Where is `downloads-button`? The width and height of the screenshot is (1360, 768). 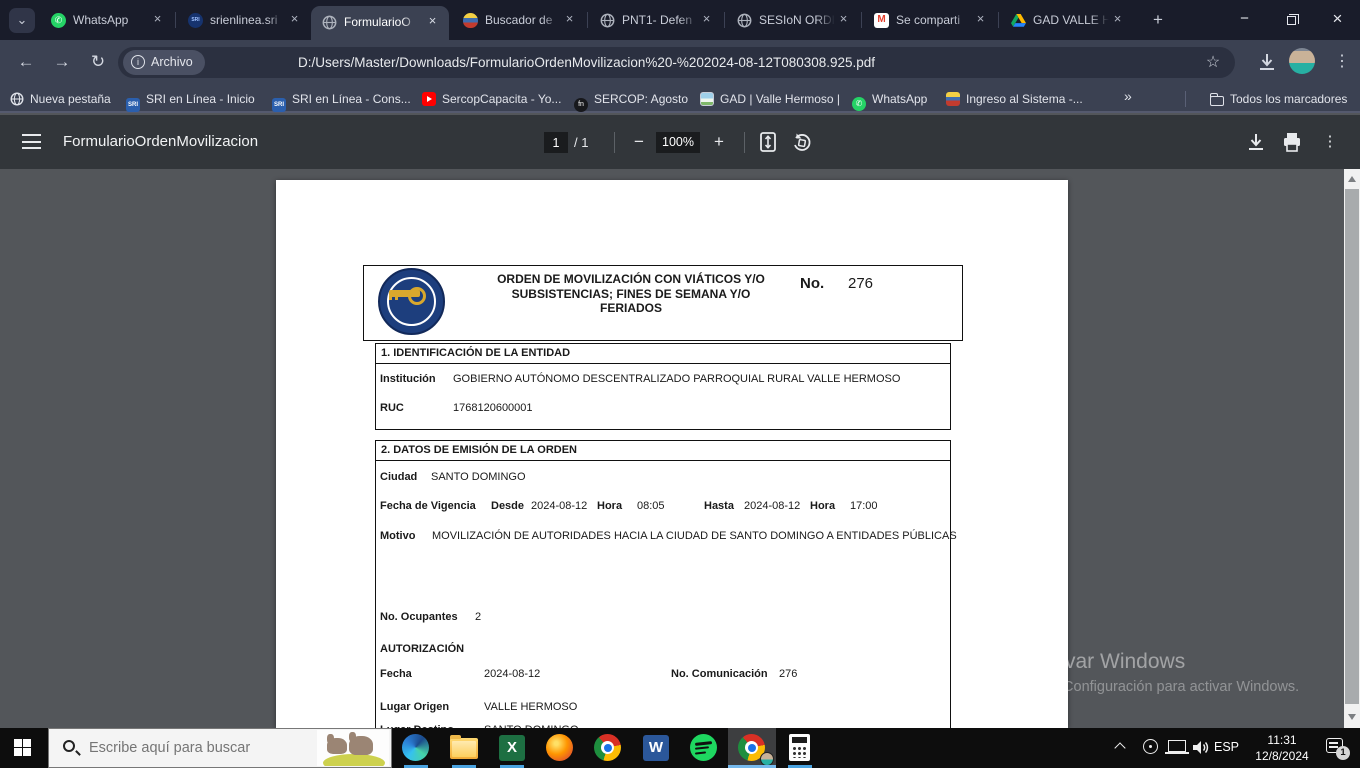
downloads-button is located at coordinates (1267, 62).